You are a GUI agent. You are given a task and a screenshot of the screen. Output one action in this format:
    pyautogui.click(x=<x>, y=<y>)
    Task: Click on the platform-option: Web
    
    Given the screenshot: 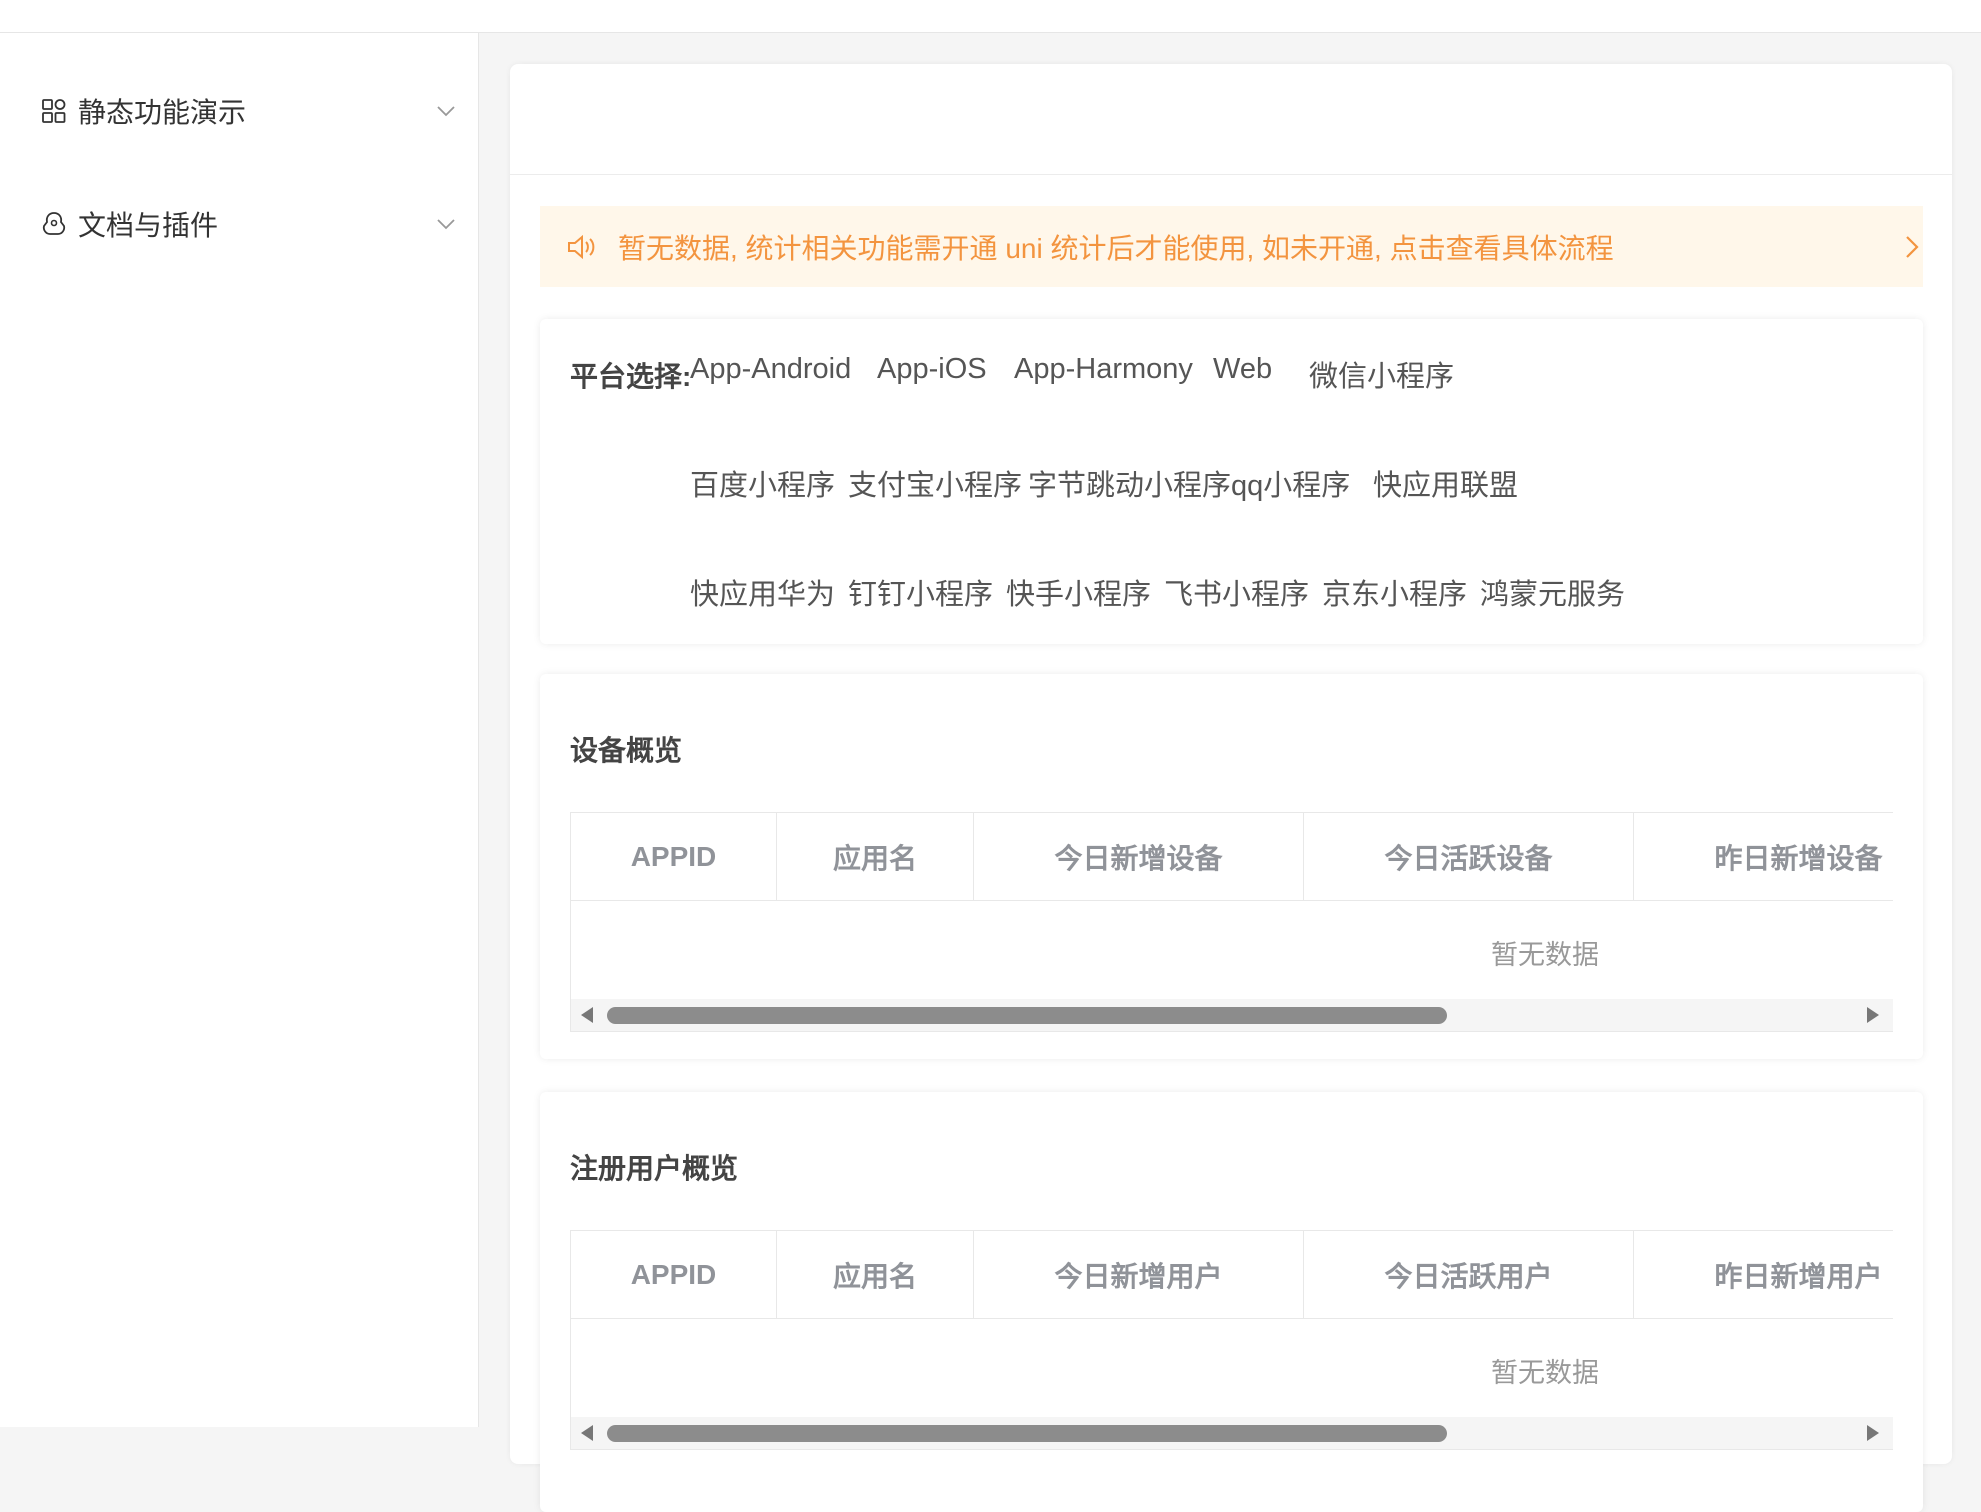 What is the action you would take?
    pyautogui.click(x=1242, y=369)
    